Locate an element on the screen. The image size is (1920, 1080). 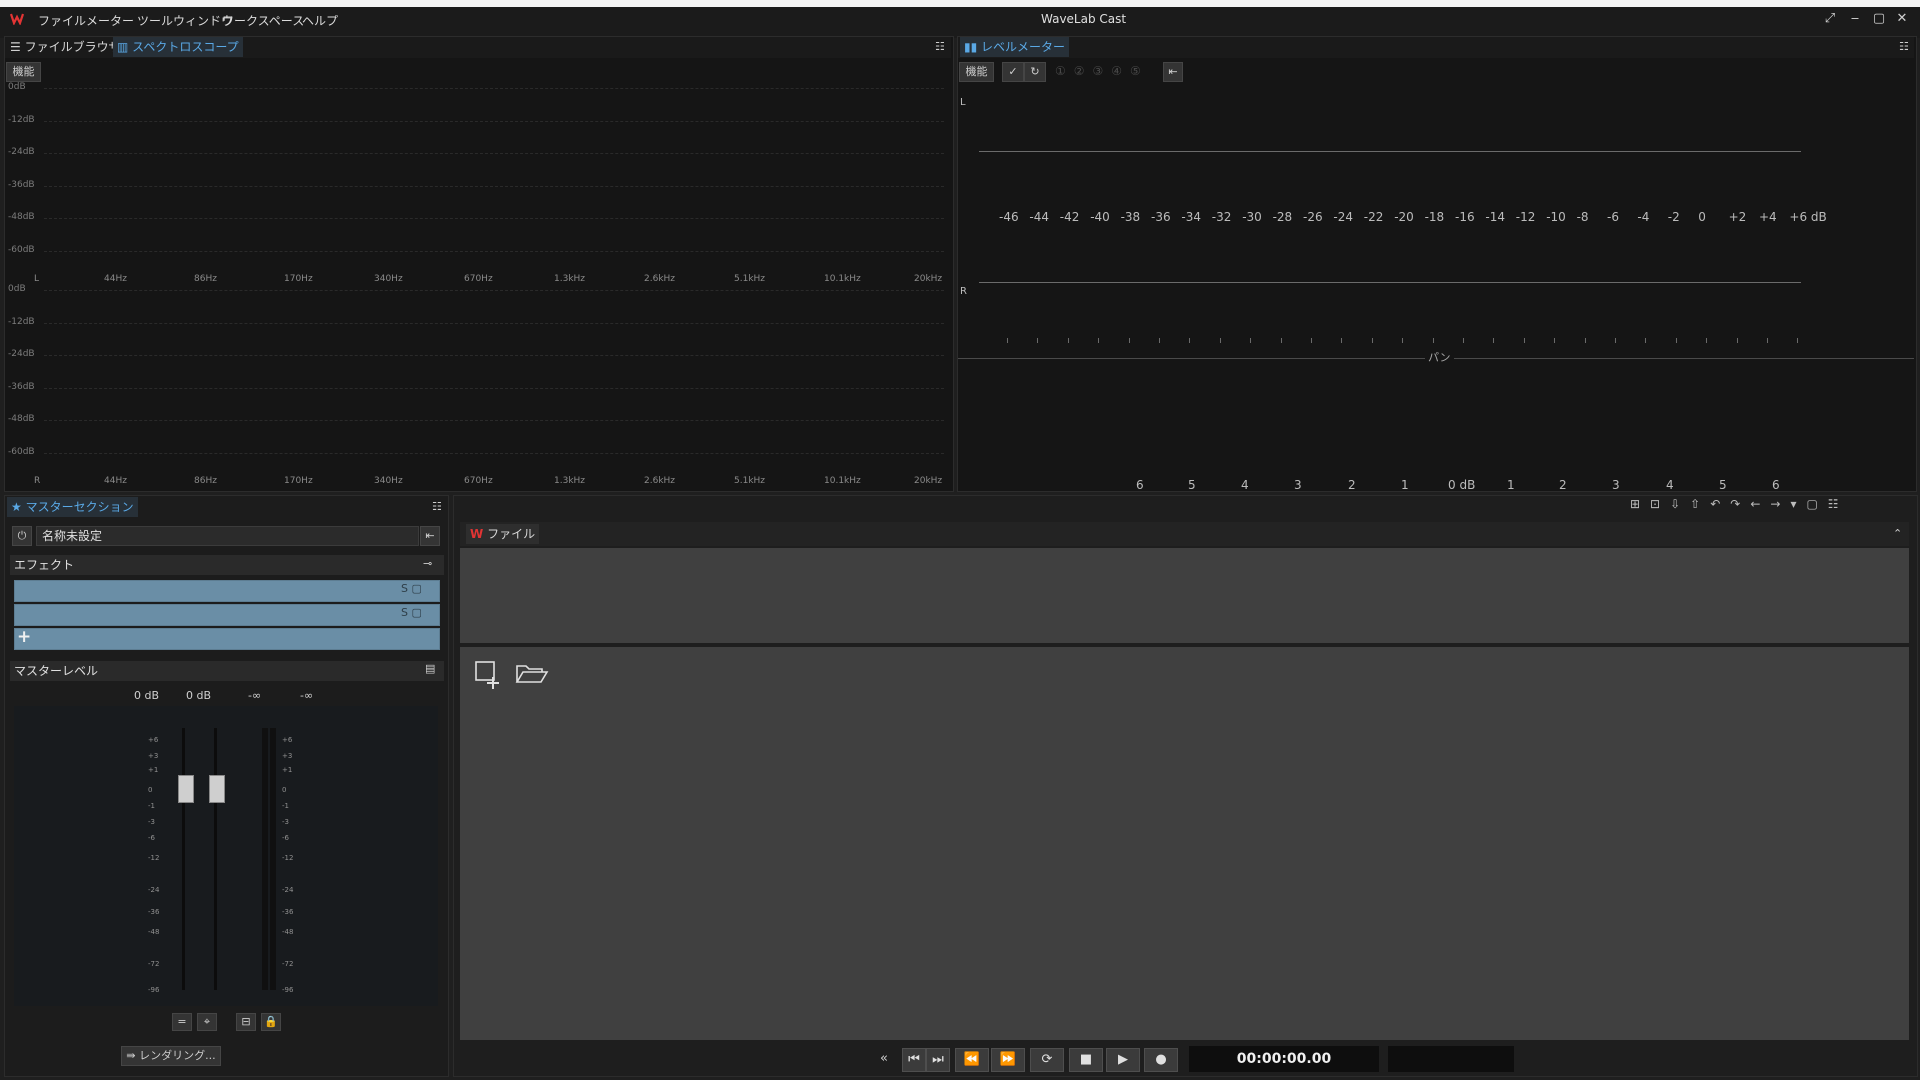
spectroscope-channel-l: L is located at coordinates (37, 279).